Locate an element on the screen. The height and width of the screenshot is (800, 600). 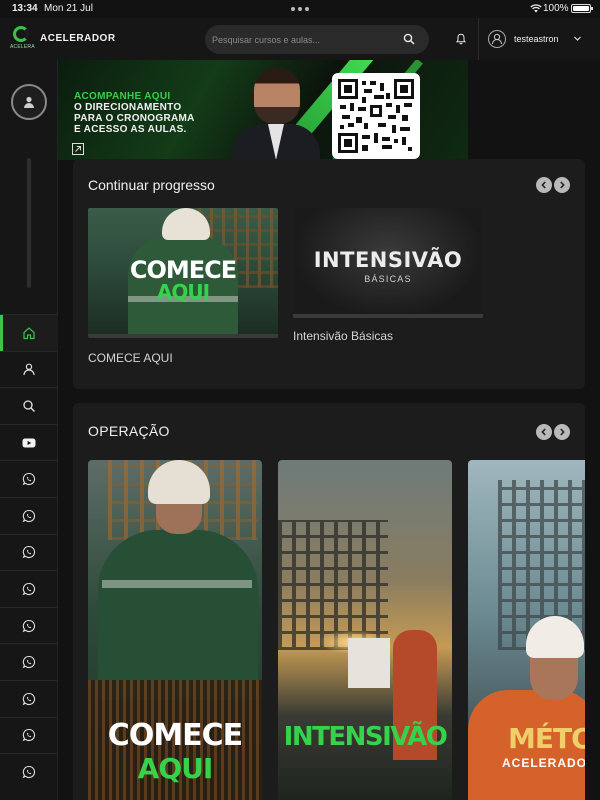
sidebar is located at coordinates (29, 430).